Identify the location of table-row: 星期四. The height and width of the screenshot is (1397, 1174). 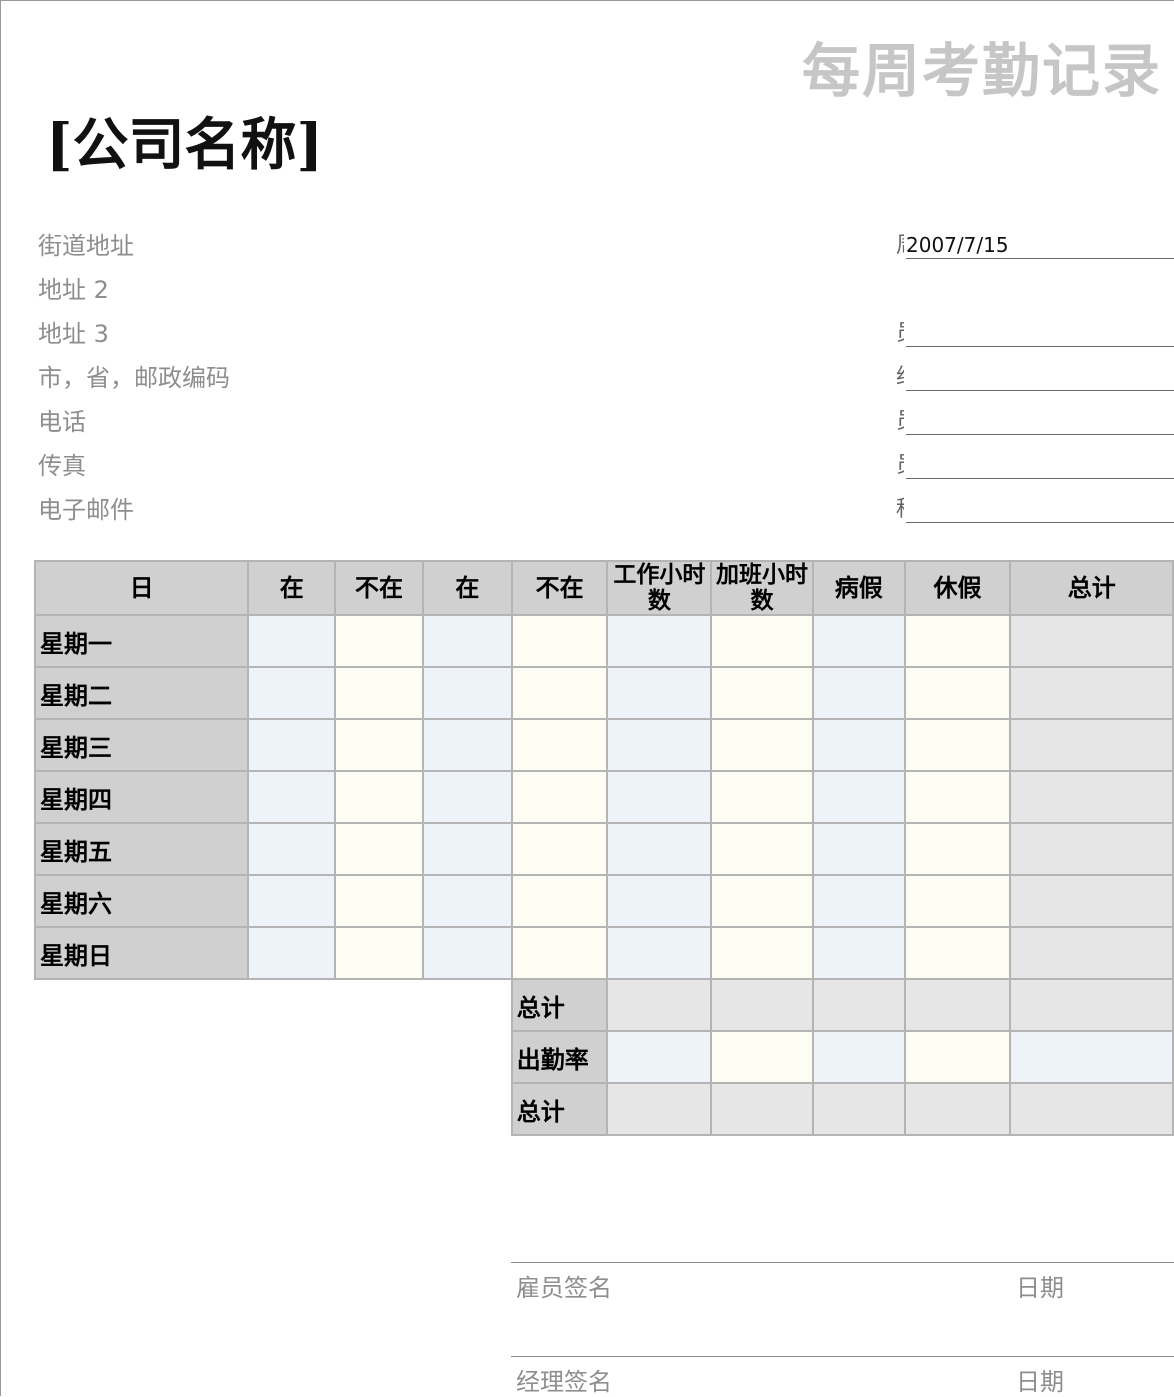
(603, 797).